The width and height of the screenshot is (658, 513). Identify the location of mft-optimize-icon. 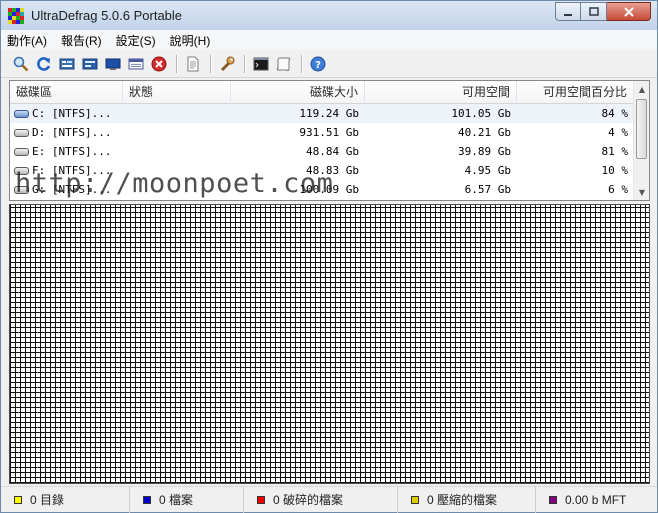
(136, 63).